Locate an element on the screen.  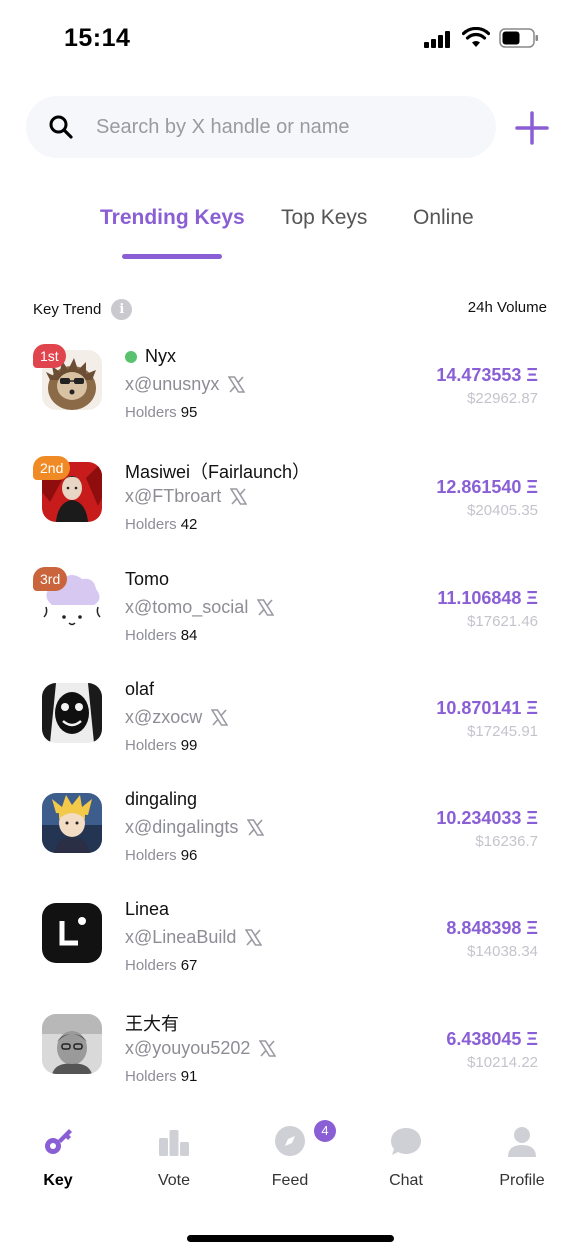
rank-badge: 1st is located at coordinates (49, 356).